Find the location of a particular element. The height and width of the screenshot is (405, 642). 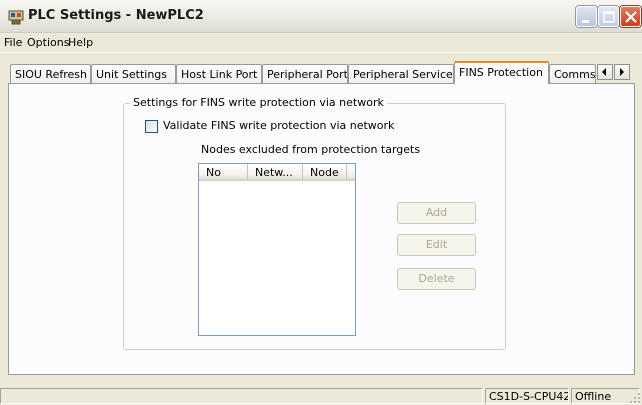

tab-scroll-right-button is located at coordinates (622, 72).